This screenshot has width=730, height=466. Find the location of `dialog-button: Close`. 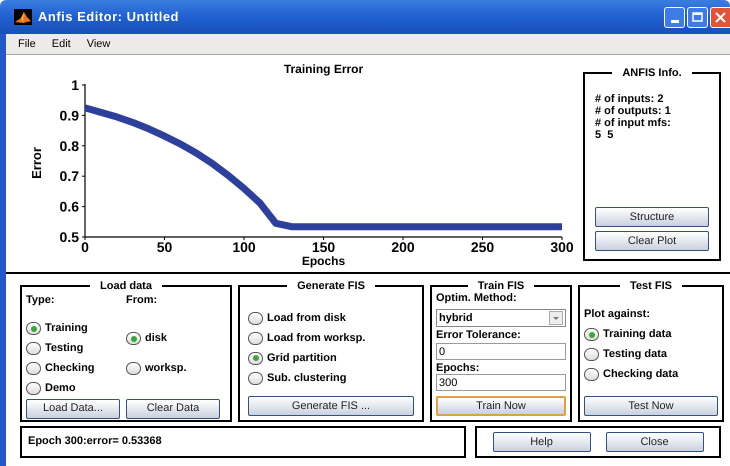

dialog-button: Close is located at coordinates (655, 442).